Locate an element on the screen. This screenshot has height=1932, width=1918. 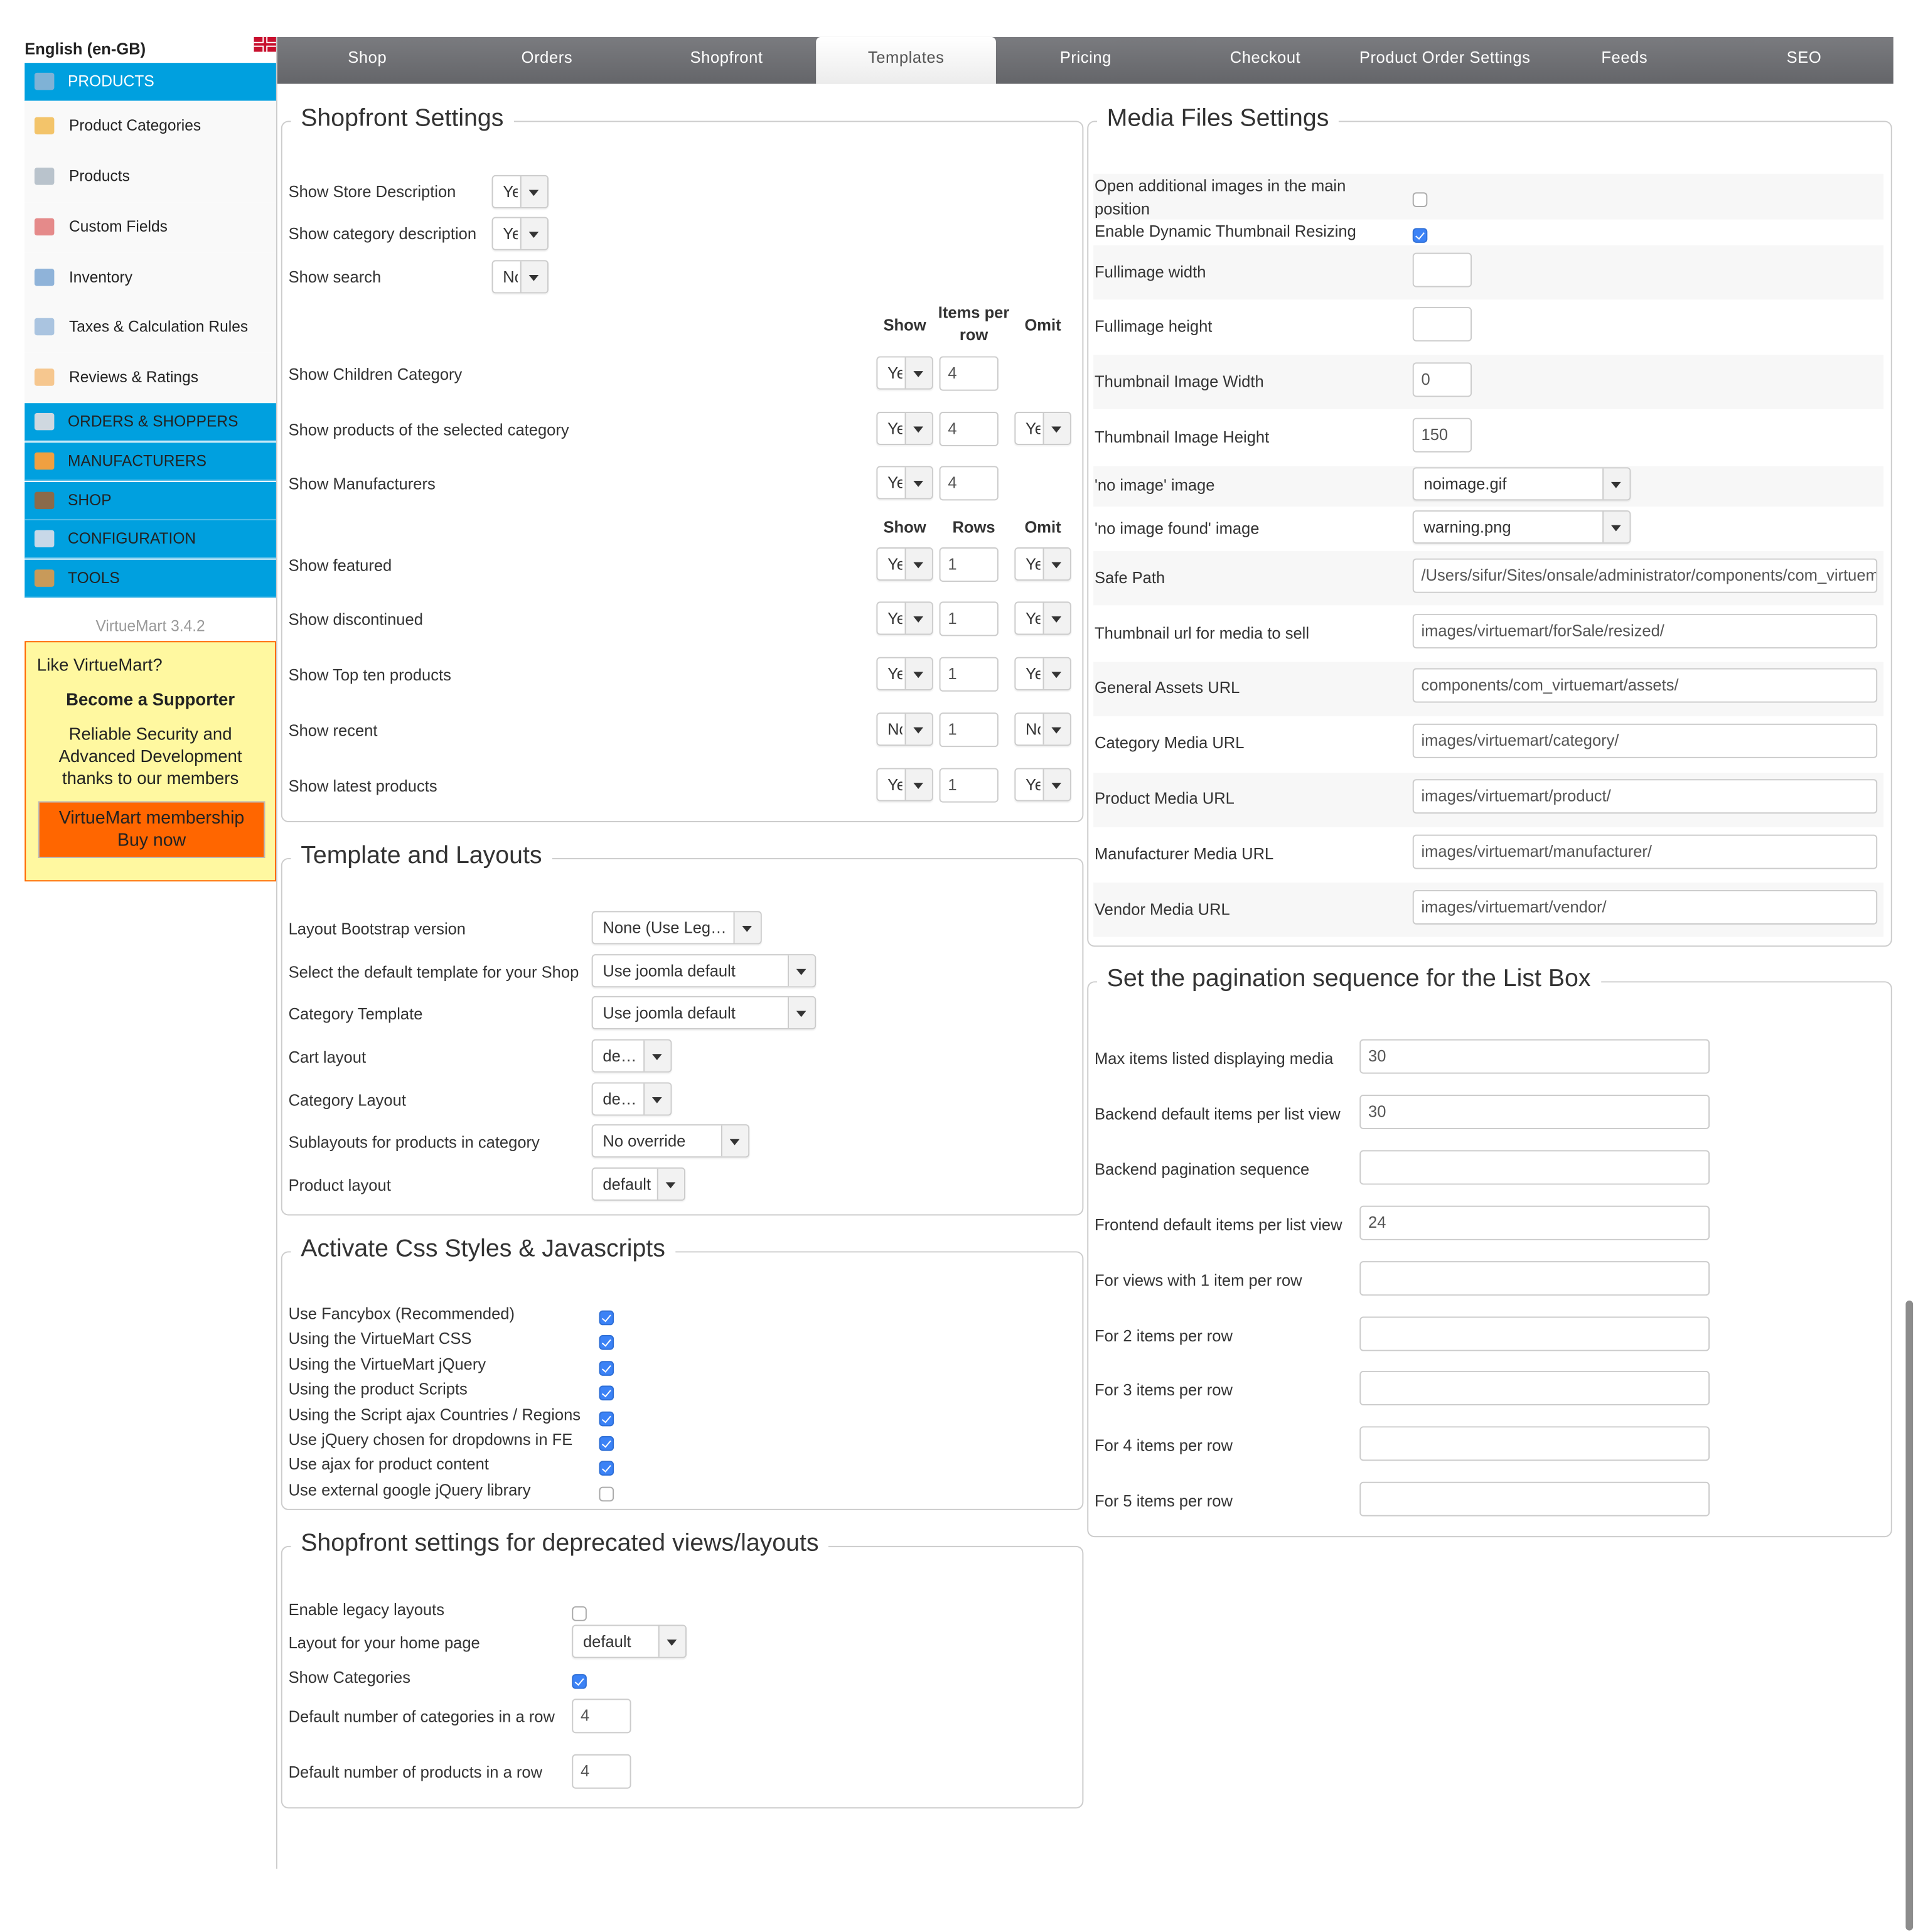
omit-select: No is located at coordinates (1042, 729).